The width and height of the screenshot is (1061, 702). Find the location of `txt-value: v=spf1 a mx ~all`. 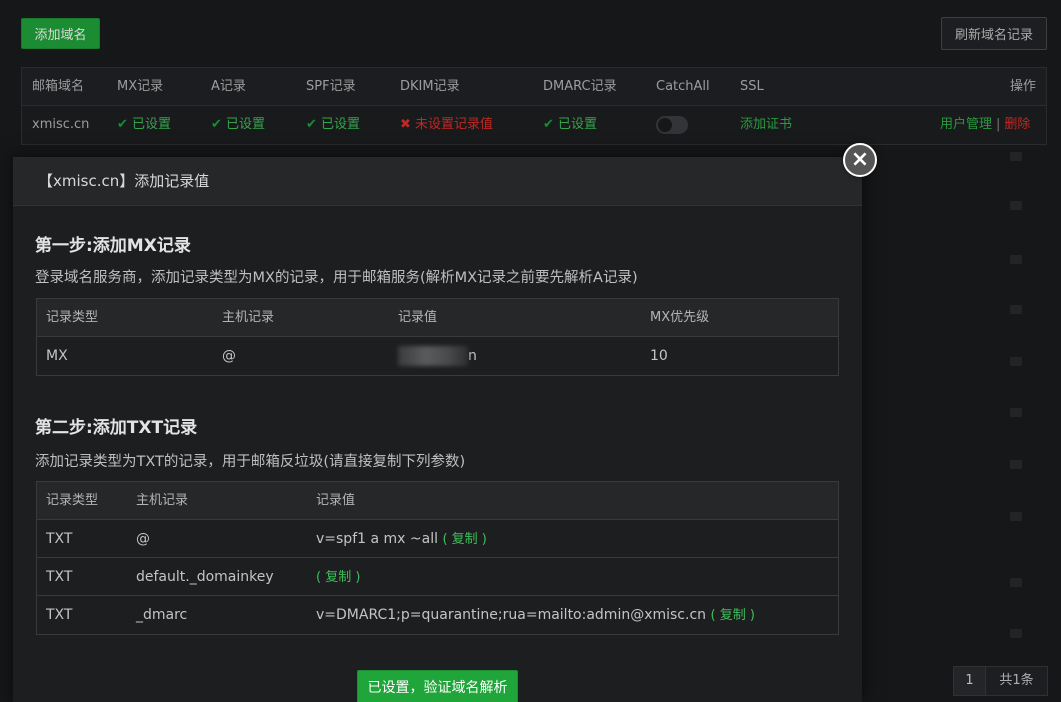

txt-value: v=spf1 a mx ~all is located at coordinates (377, 539).